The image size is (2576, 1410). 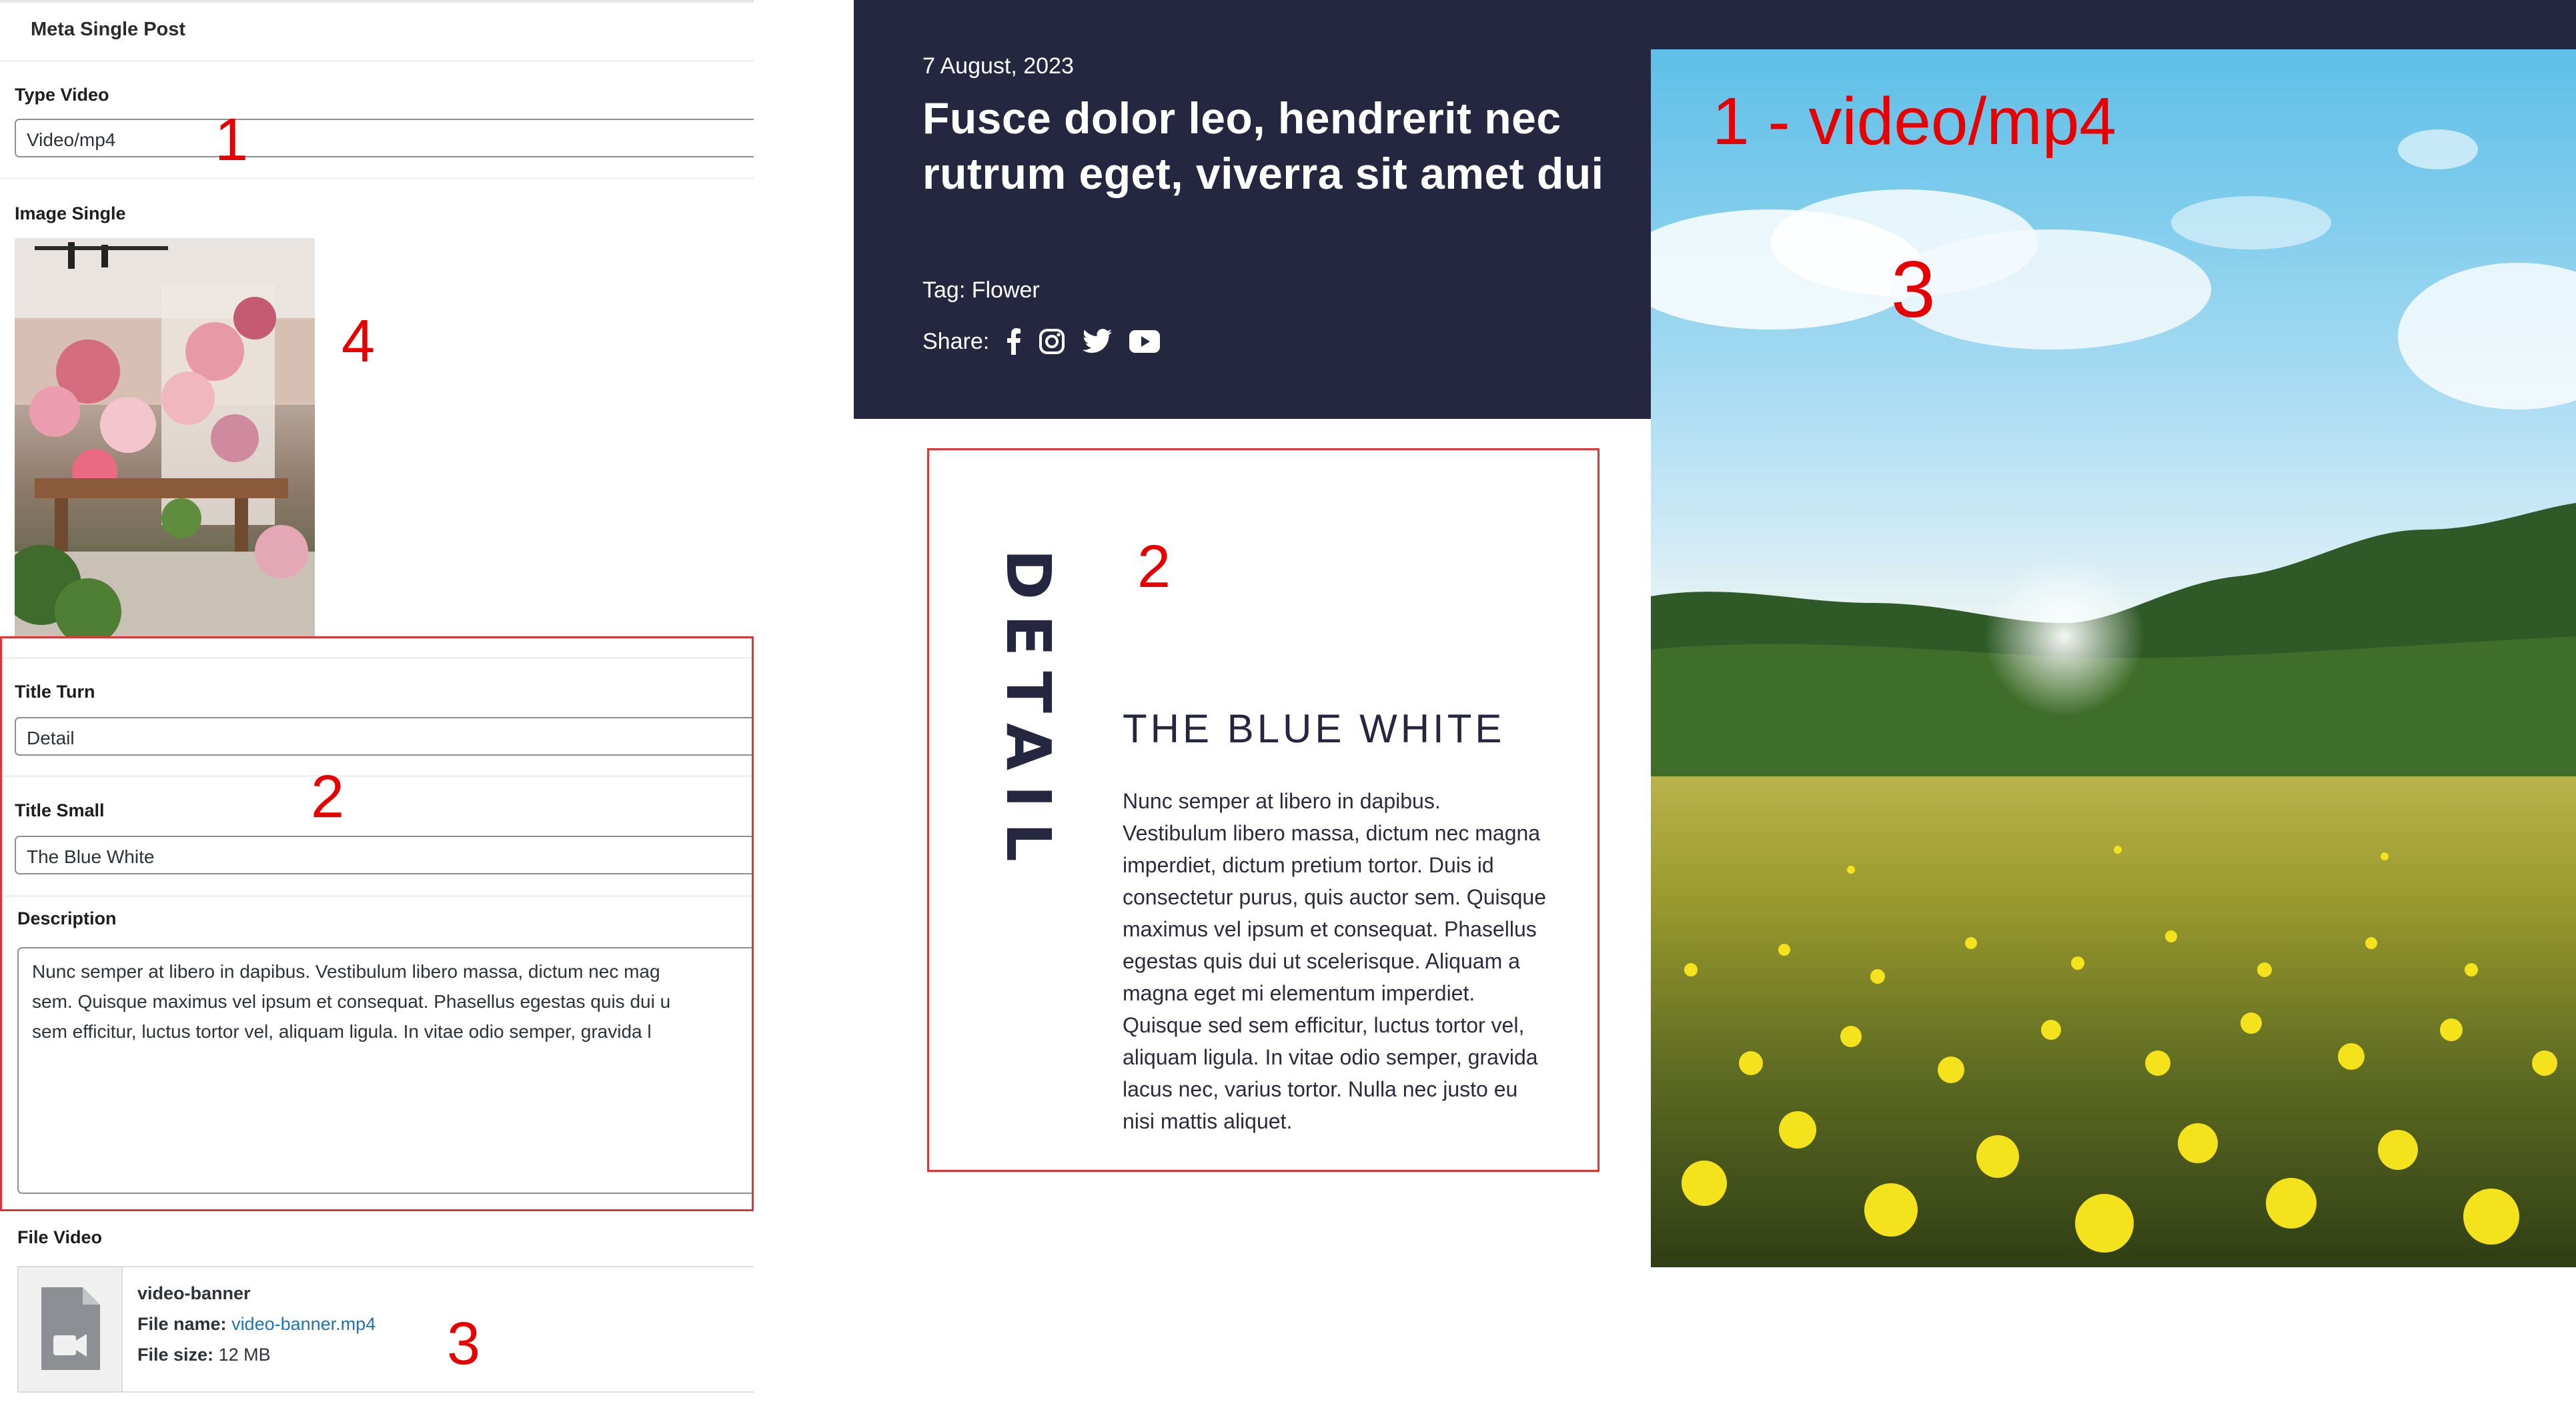 I want to click on image-single-label: Image Single, so click(x=70, y=213).